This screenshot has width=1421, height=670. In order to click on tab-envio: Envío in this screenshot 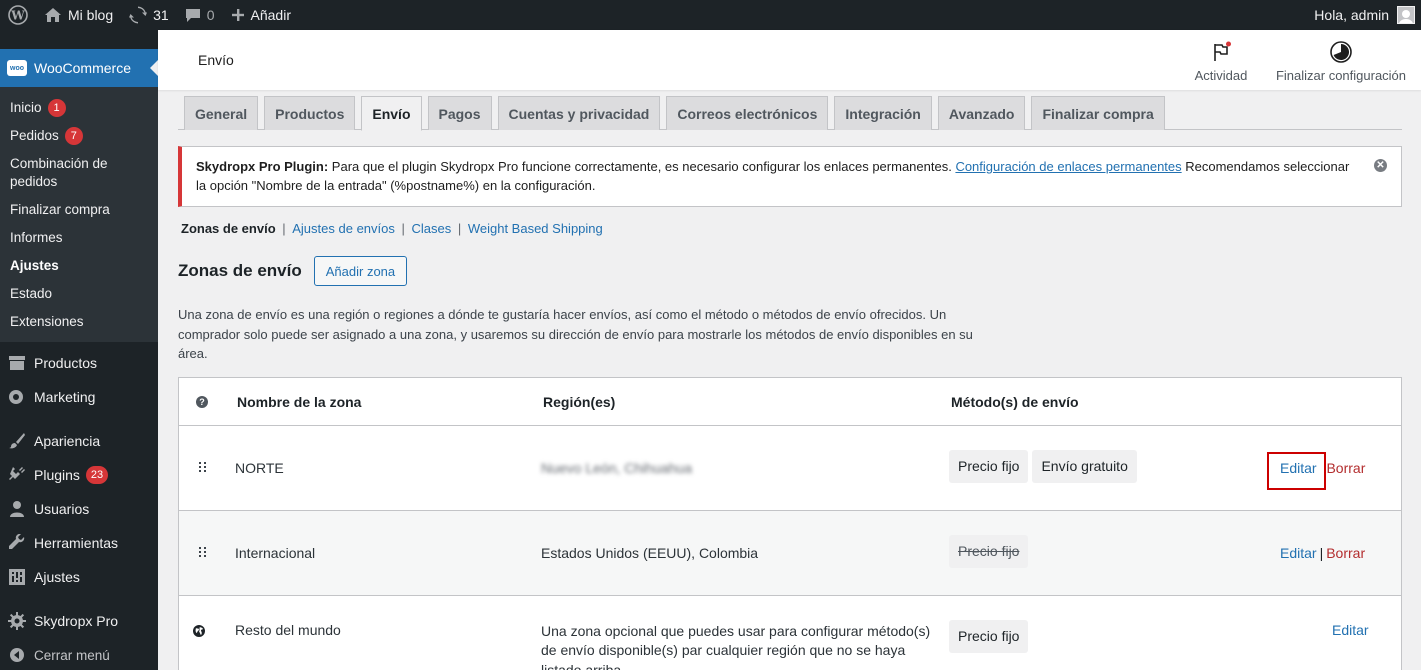, I will do `click(391, 113)`.